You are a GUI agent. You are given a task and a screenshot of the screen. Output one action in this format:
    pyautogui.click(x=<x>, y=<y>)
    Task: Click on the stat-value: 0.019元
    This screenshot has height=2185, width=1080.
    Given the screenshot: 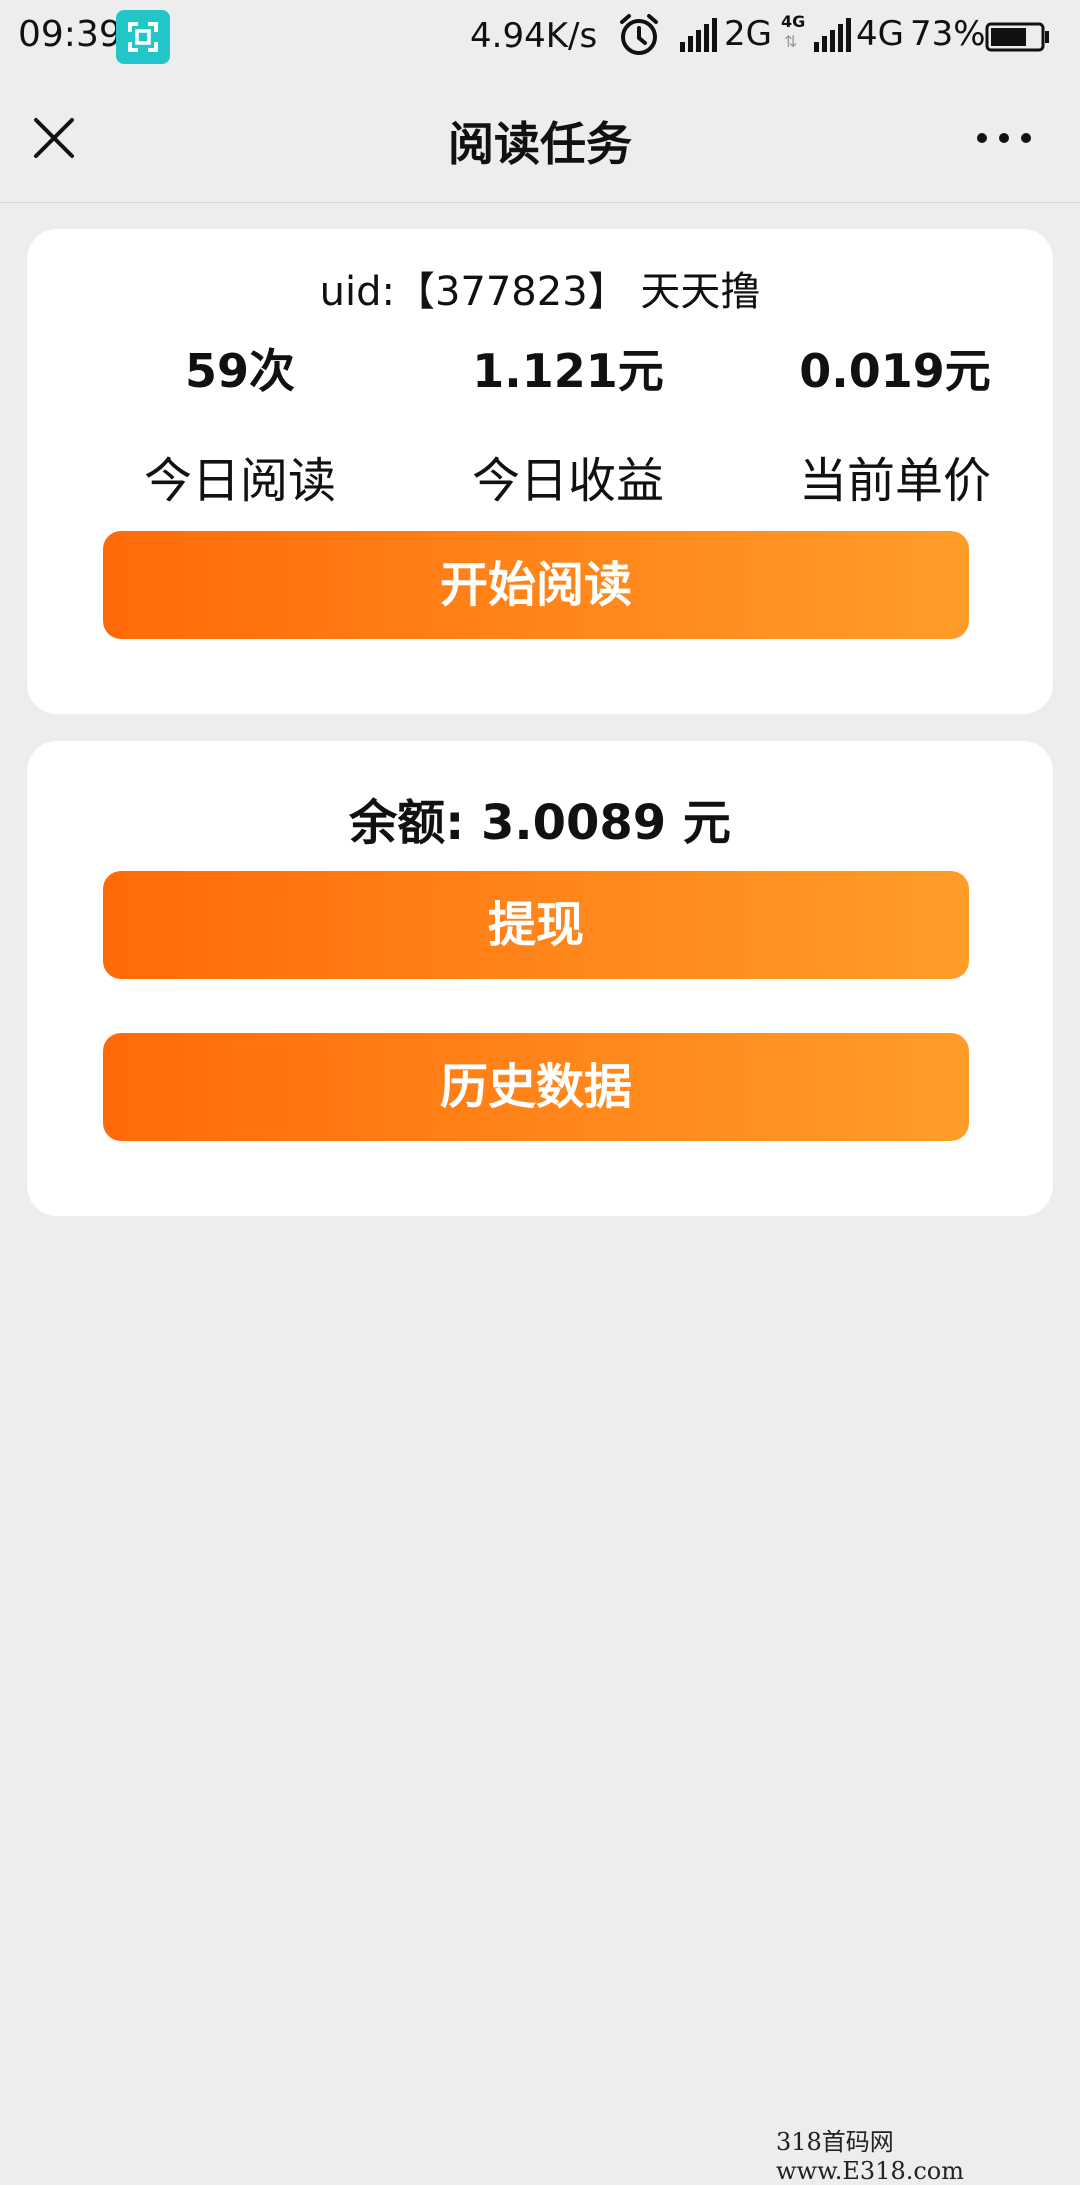 What is the action you would take?
    pyautogui.click(x=895, y=371)
    